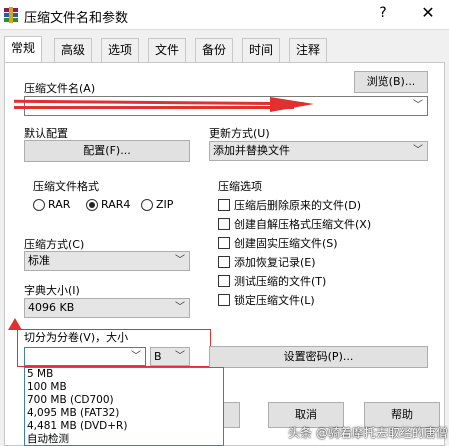 The height and width of the screenshot is (446, 449). I want to click on compression-options-label: 压缩选项, so click(240, 186).